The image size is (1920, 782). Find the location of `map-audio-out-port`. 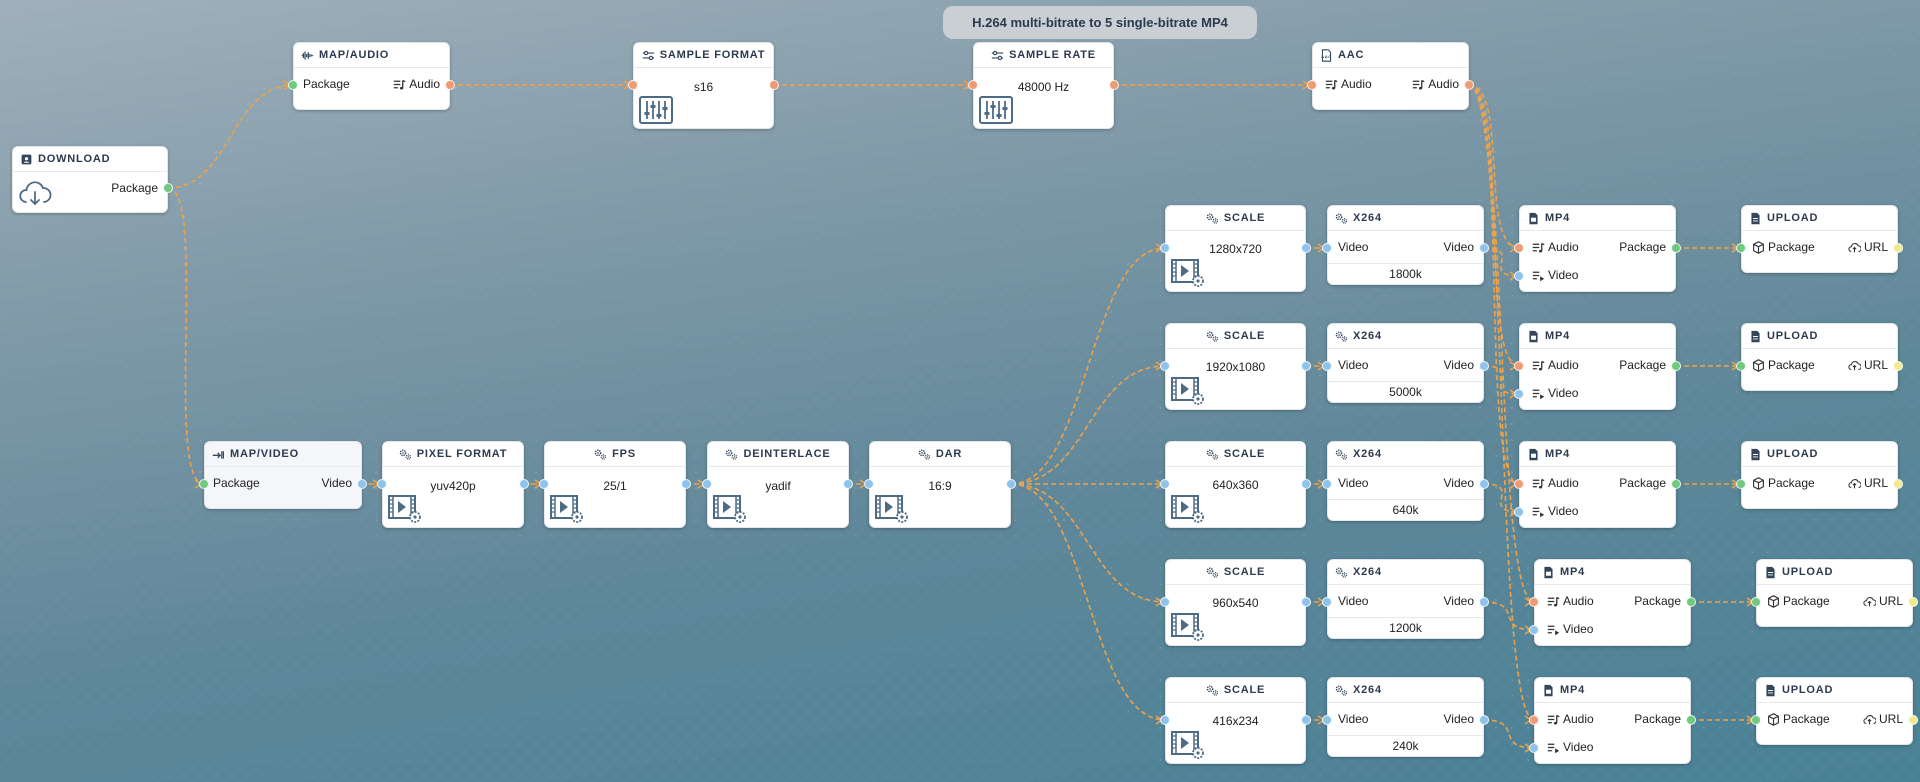

map-audio-out-port is located at coordinates (450, 85).